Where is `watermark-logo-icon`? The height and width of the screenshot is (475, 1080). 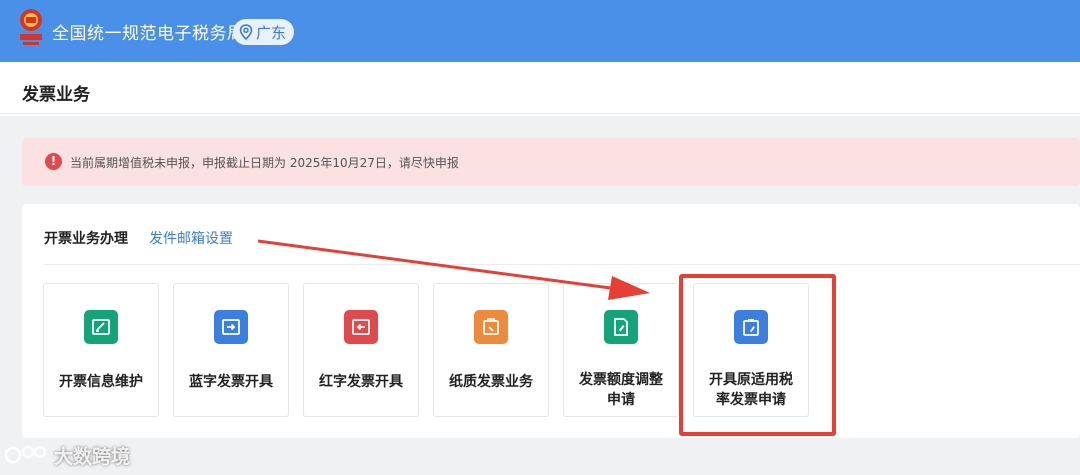 watermark-logo-icon is located at coordinates (25, 454).